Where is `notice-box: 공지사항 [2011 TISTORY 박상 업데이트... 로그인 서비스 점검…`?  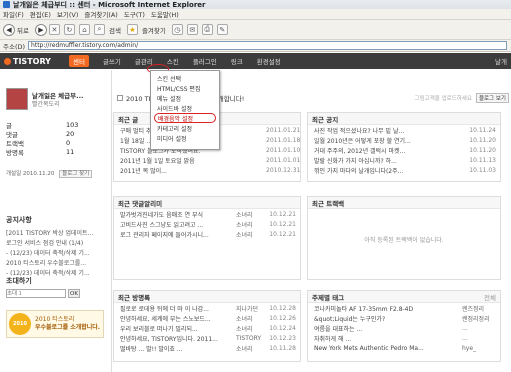
notice-box: 공지사항 [2011 TISTORY 박상 업데이트... 로그인 서비스 점검… is located at coordinates (58, 246).